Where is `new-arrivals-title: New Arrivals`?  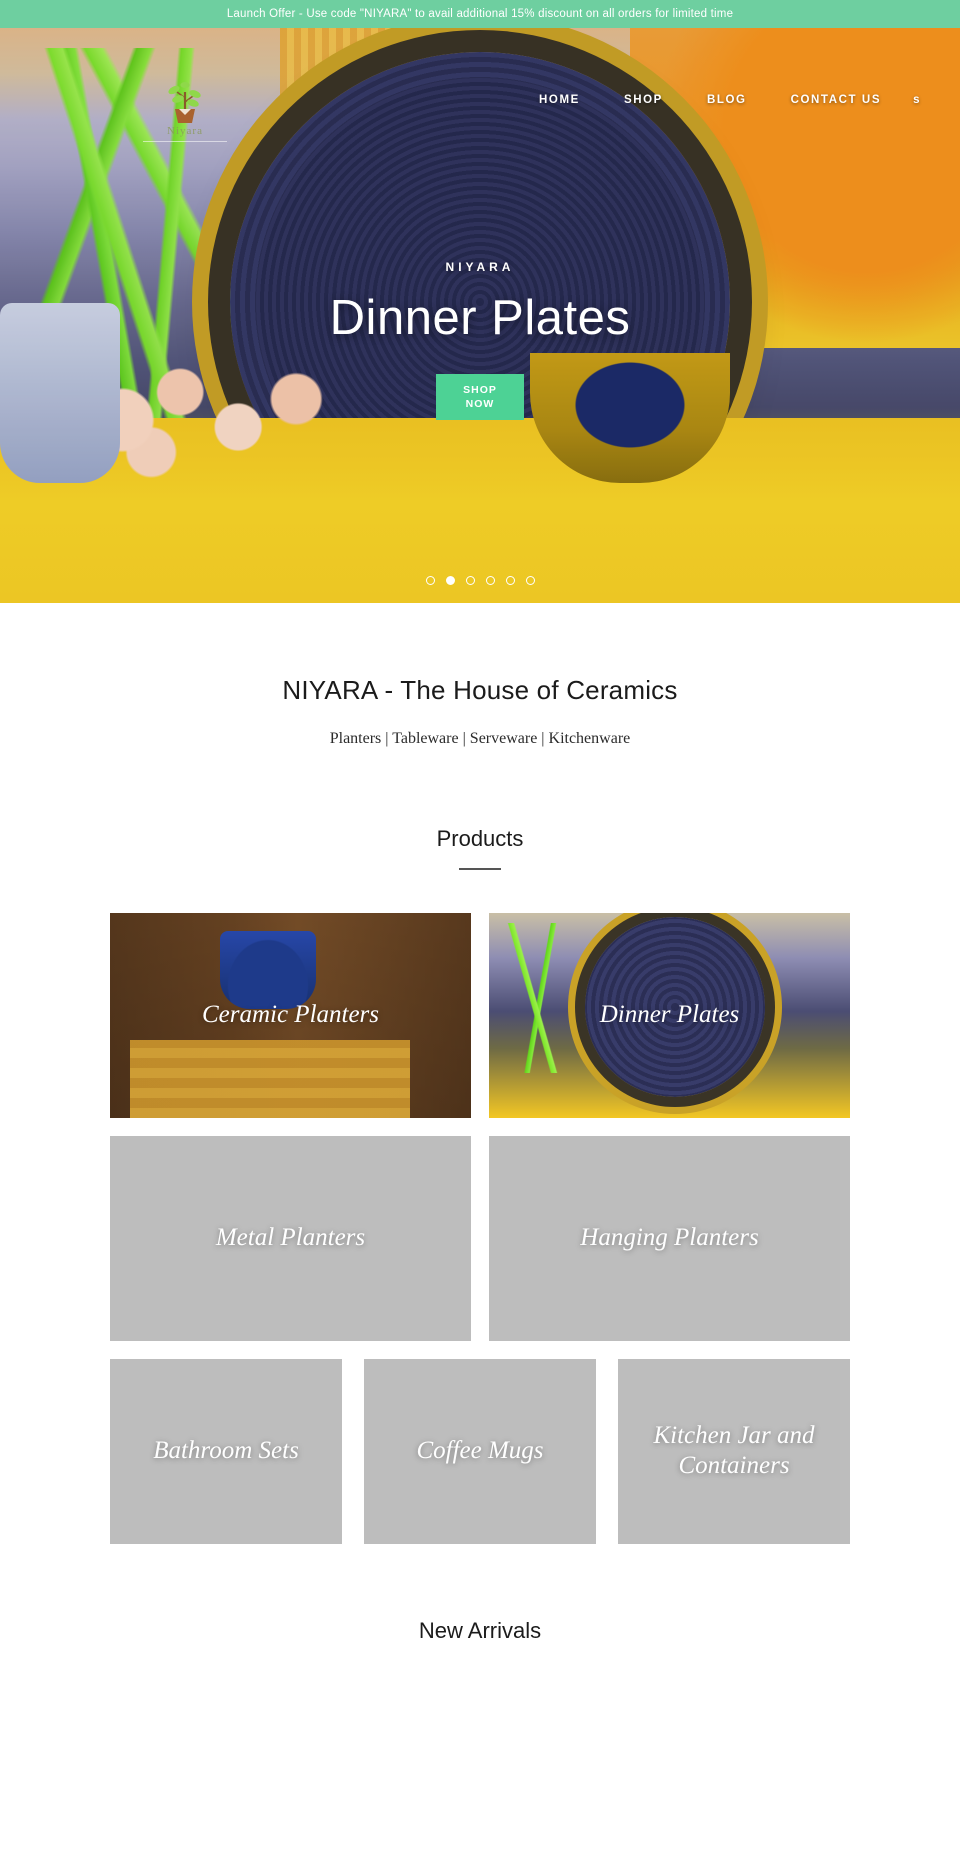
new-arrivals-title: New Arrivals is located at coordinates (480, 1630).